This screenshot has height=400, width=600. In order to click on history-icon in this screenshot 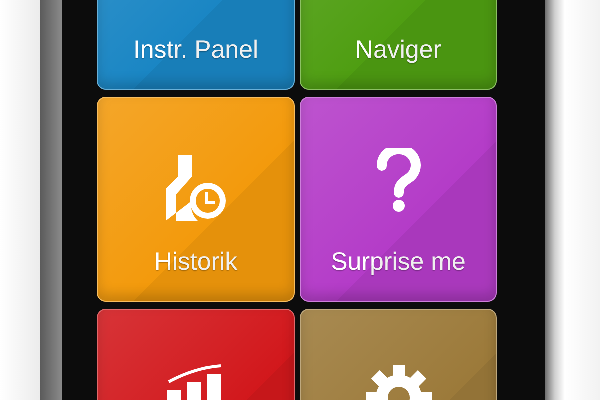, I will do `click(196, 189)`.